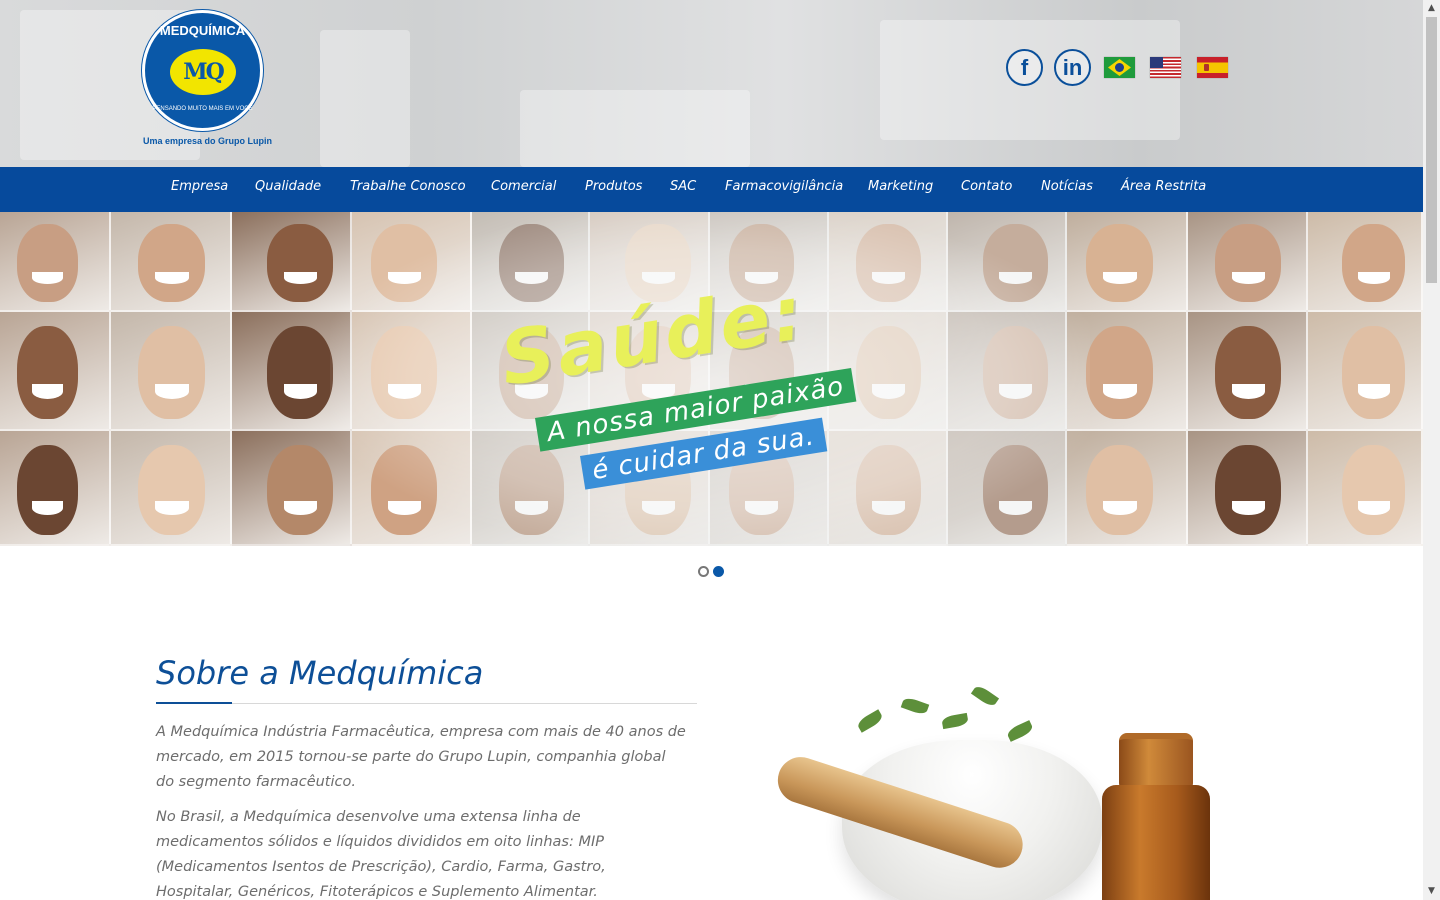  Describe the element at coordinates (1431, 150) in the screenshot. I see `scrollbar-thumb` at that location.